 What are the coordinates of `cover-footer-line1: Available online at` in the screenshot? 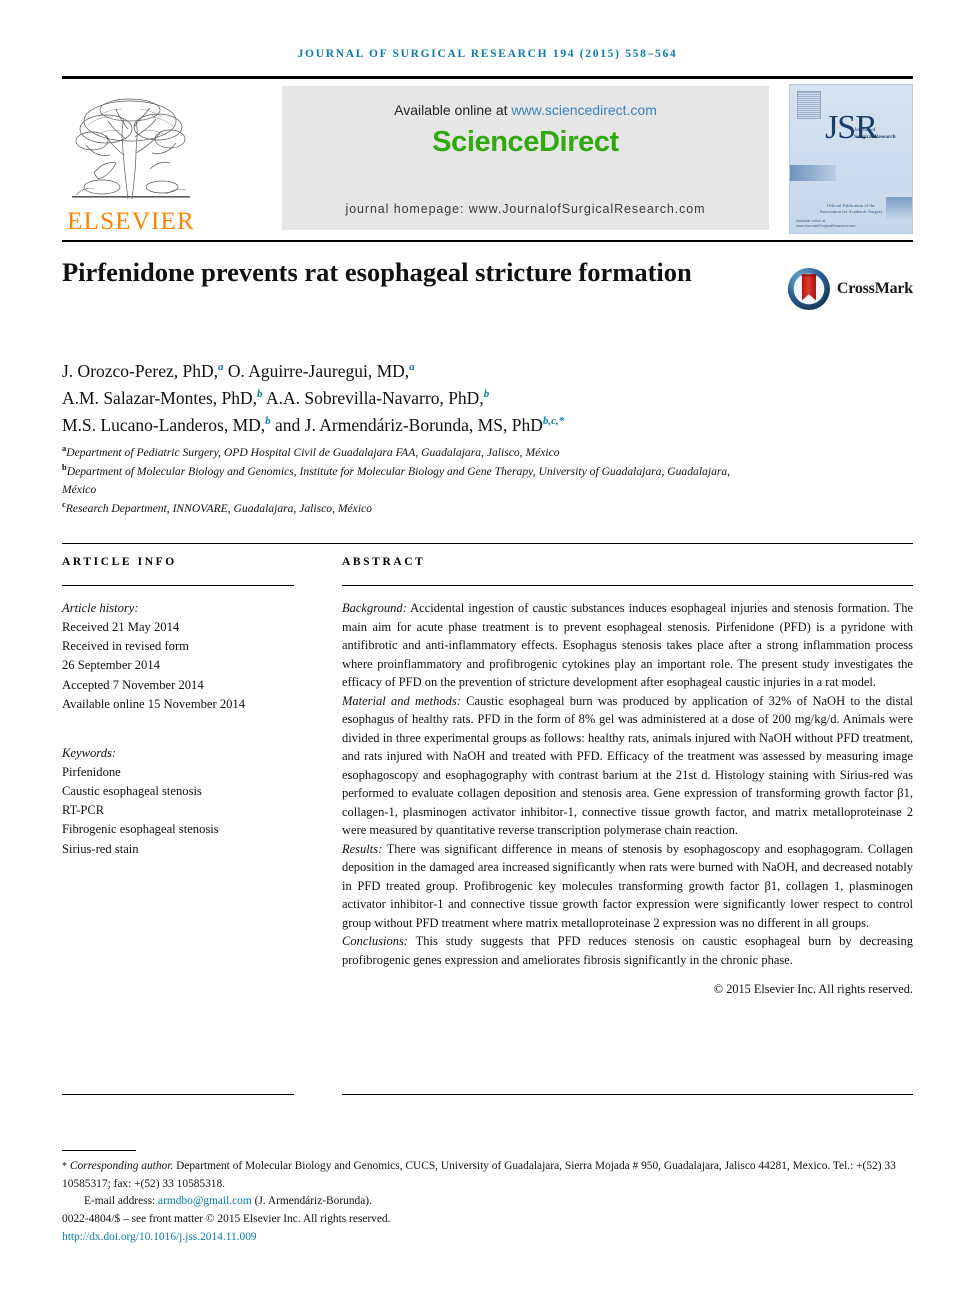 It's located at (811, 220).